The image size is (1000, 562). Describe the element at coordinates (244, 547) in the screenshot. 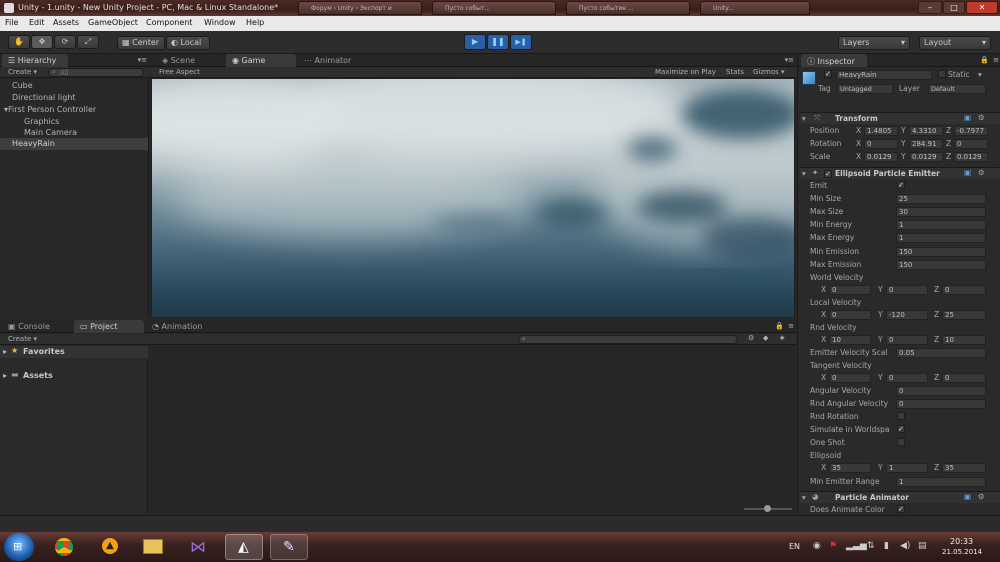

I see `taskbar-unity: ◭` at that location.